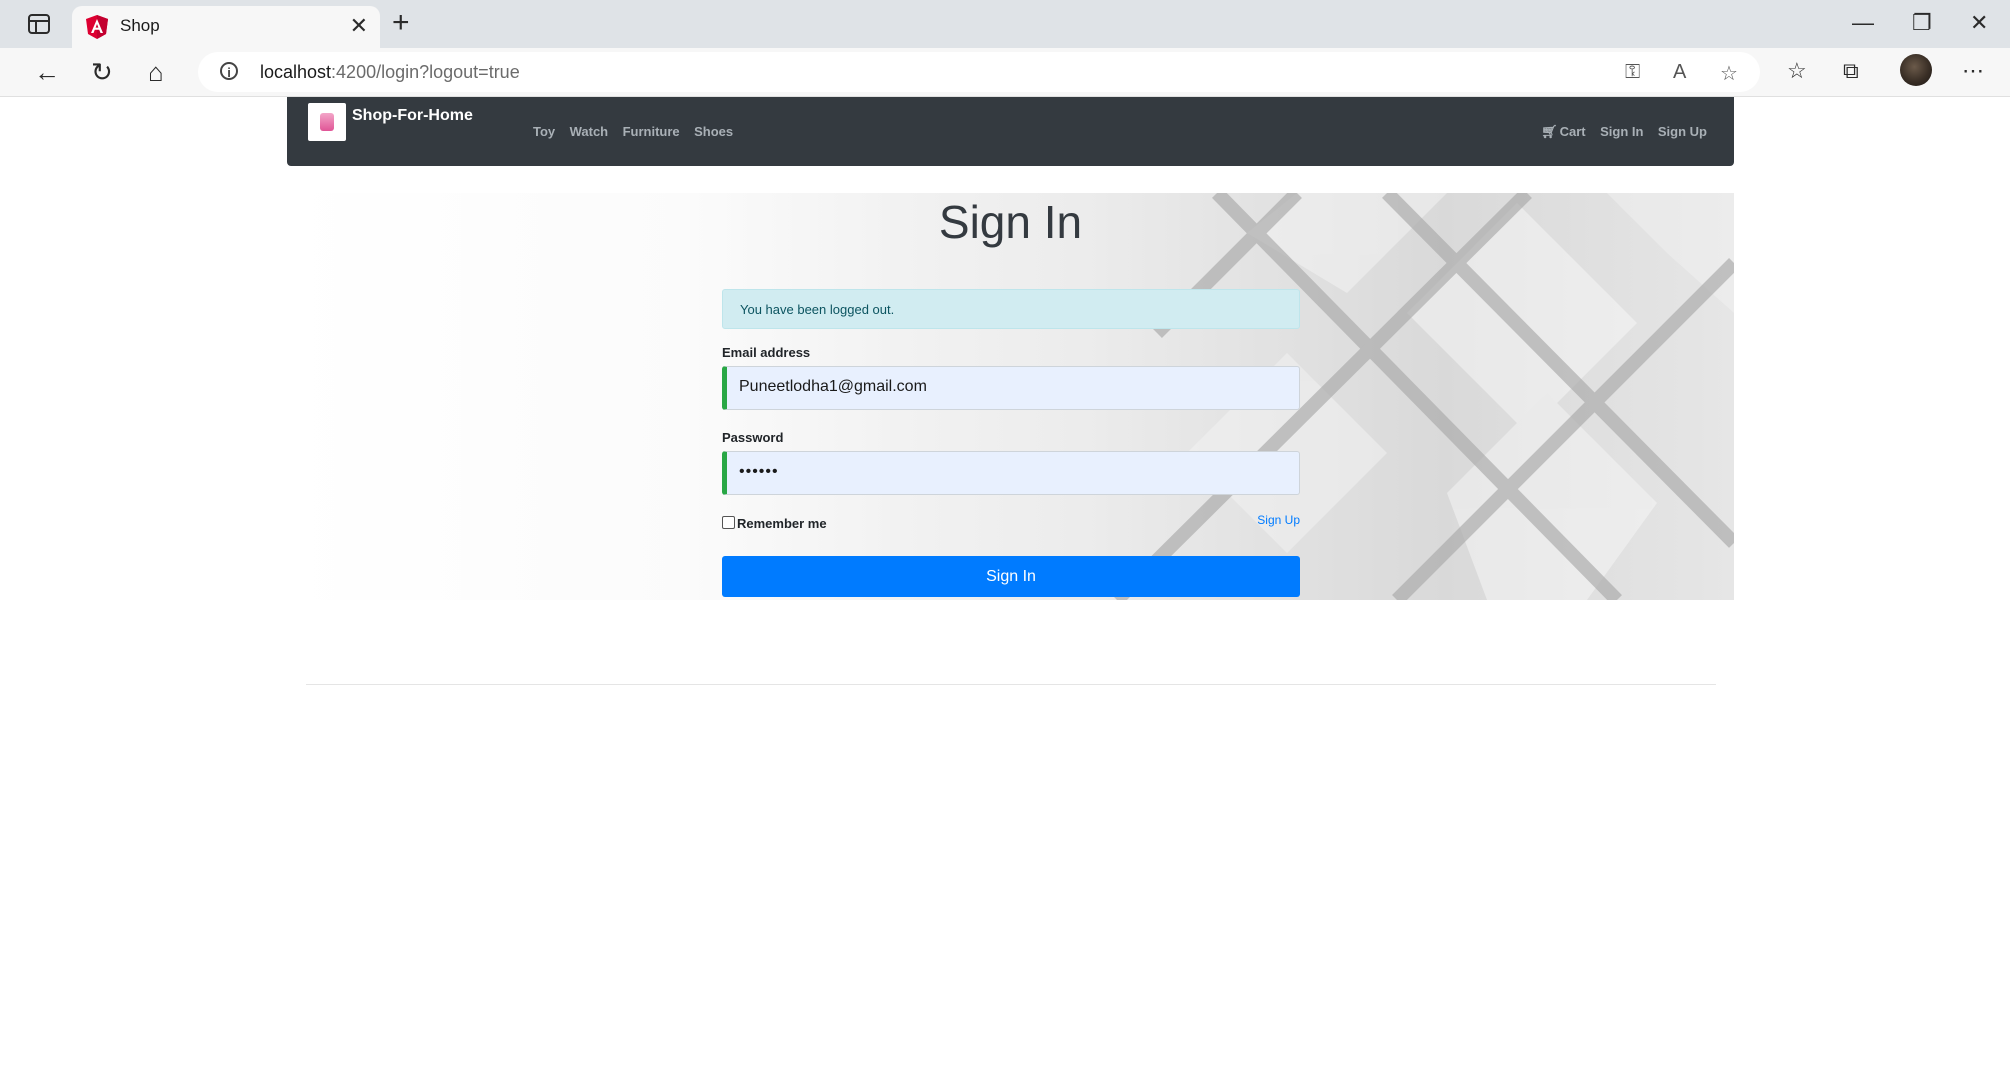 This screenshot has height=1071, width=2010. What do you see at coordinates (979, 72) in the screenshot?
I see `address-bar: i localhost:4200/login?logout=true ⚿ A ☆` at bounding box center [979, 72].